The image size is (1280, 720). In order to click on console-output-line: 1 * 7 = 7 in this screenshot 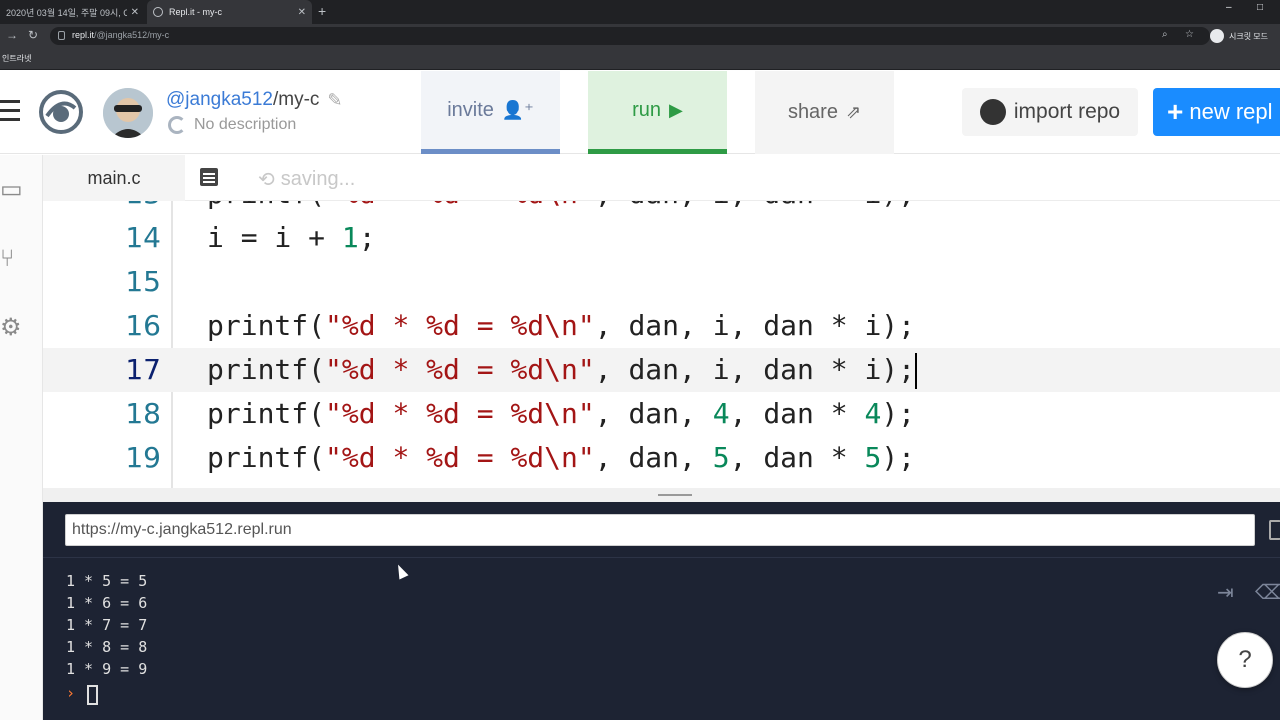, I will do `click(107, 625)`.